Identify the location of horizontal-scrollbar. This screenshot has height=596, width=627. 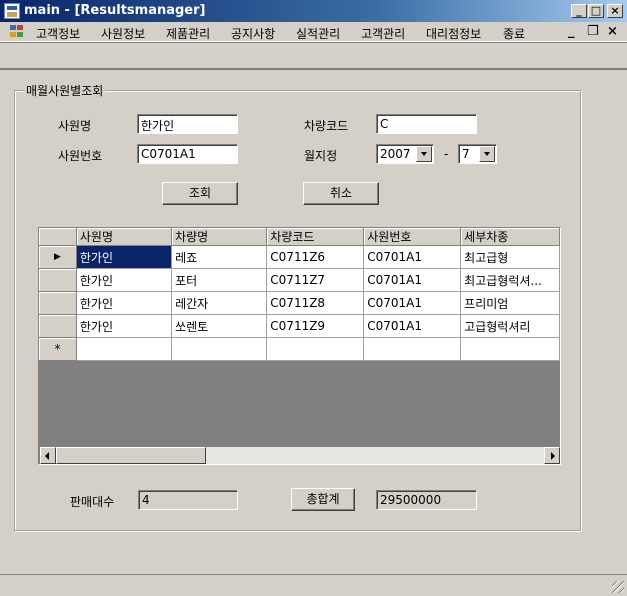
(300, 455).